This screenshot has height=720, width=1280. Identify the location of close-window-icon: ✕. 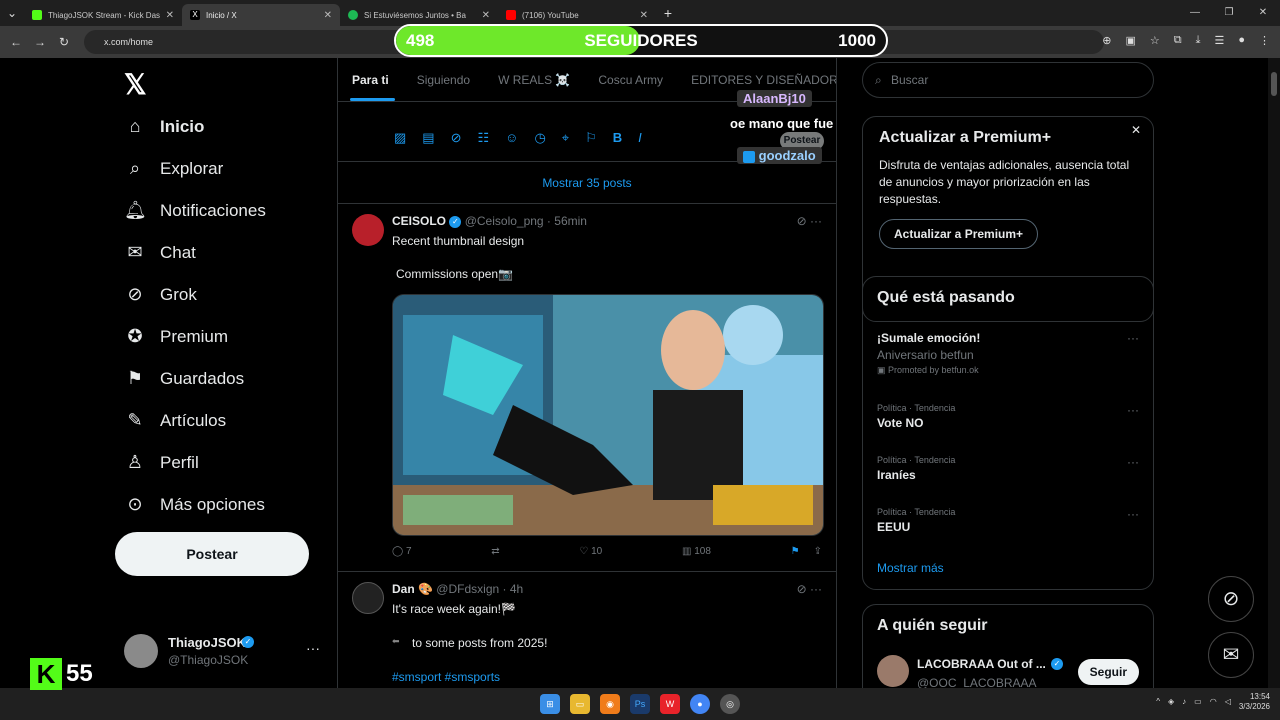
(1263, 13).